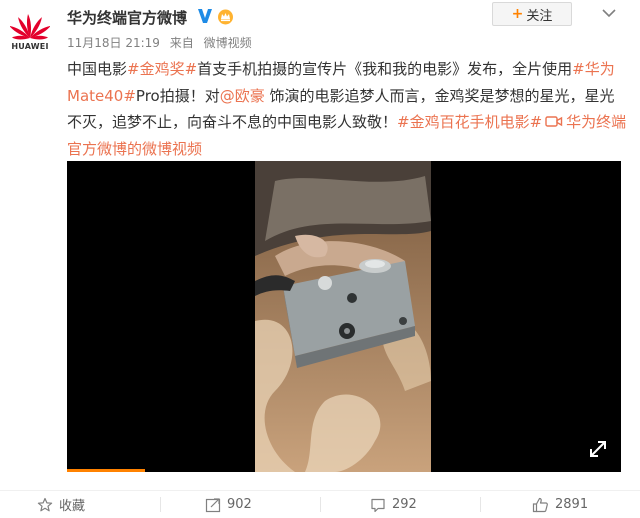 The width and height of the screenshot is (640, 518). Describe the element at coordinates (378, 505) in the screenshot. I see `comment-icon` at that location.